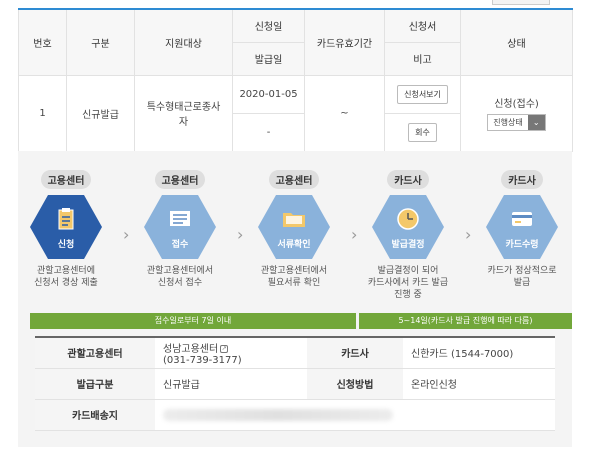 Image resolution: width=600 pixels, height=456 pixels. I want to click on step-title: 접수, so click(180, 245).